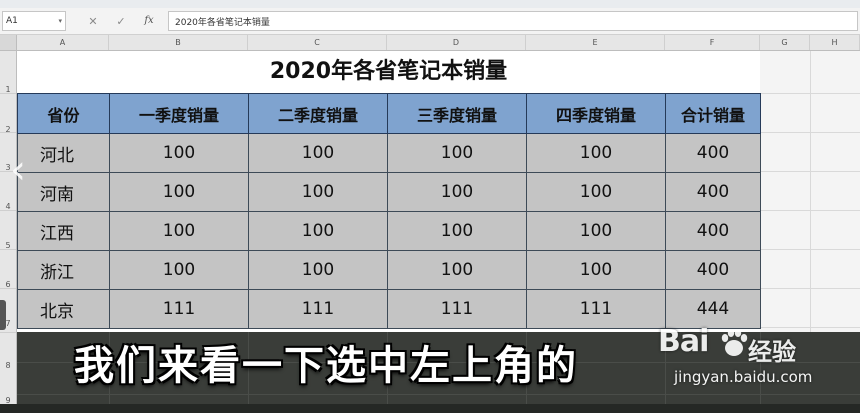 This screenshot has height=413, width=860. What do you see at coordinates (743, 377) in the screenshot?
I see `watermark-url: jingyan.baidu.com` at bounding box center [743, 377].